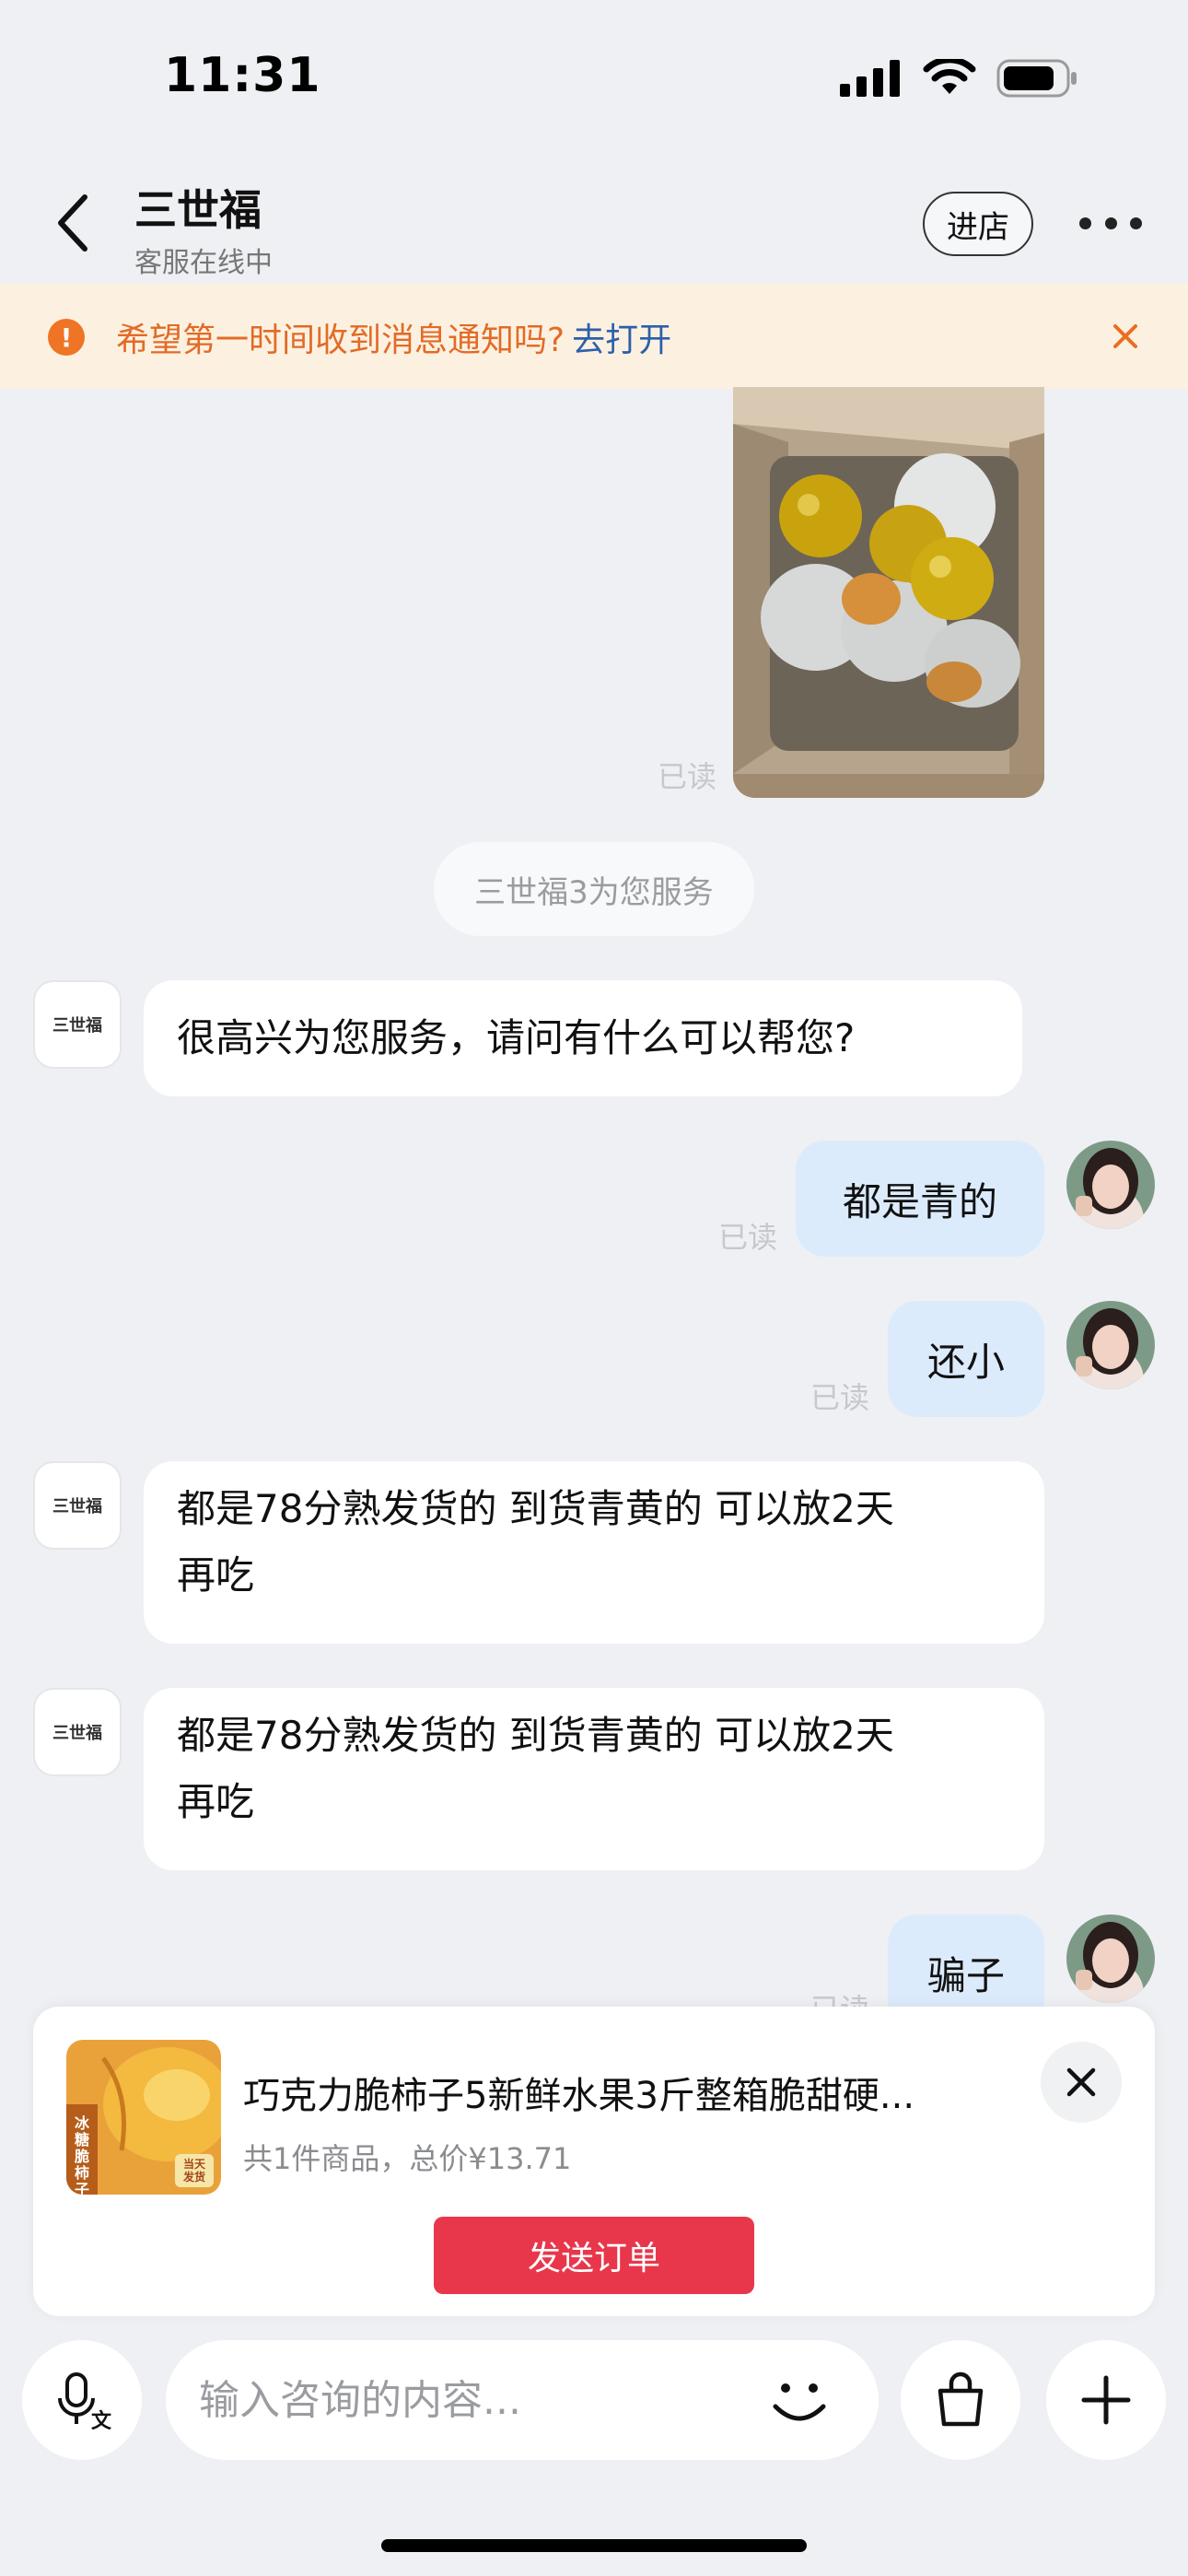  What do you see at coordinates (407, 2158) in the screenshot?
I see `order-summary: 共1件商品，总价¥13.71` at bounding box center [407, 2158].